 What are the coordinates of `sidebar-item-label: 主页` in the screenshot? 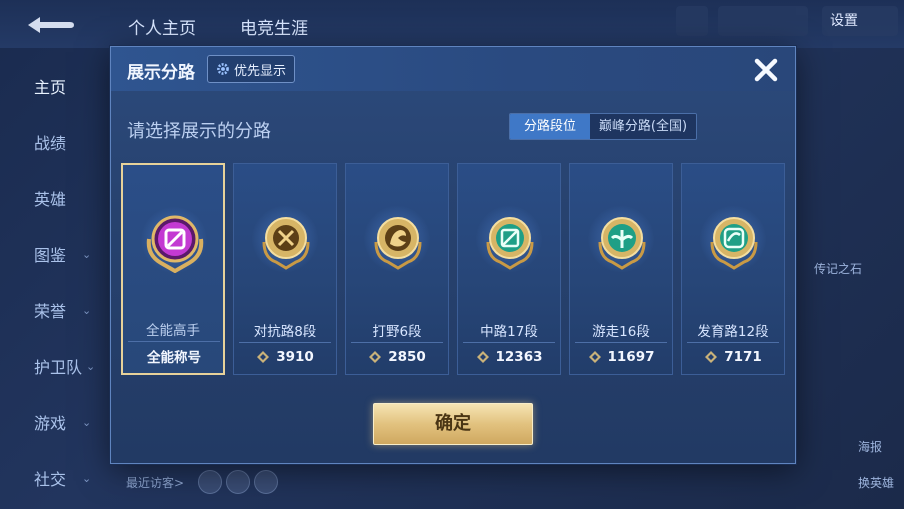 It's located at (50, 87).